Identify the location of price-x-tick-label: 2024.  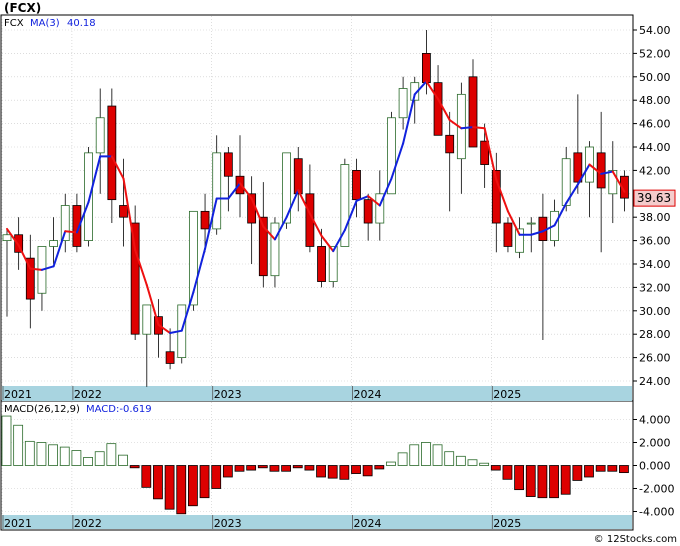
(368, 394).